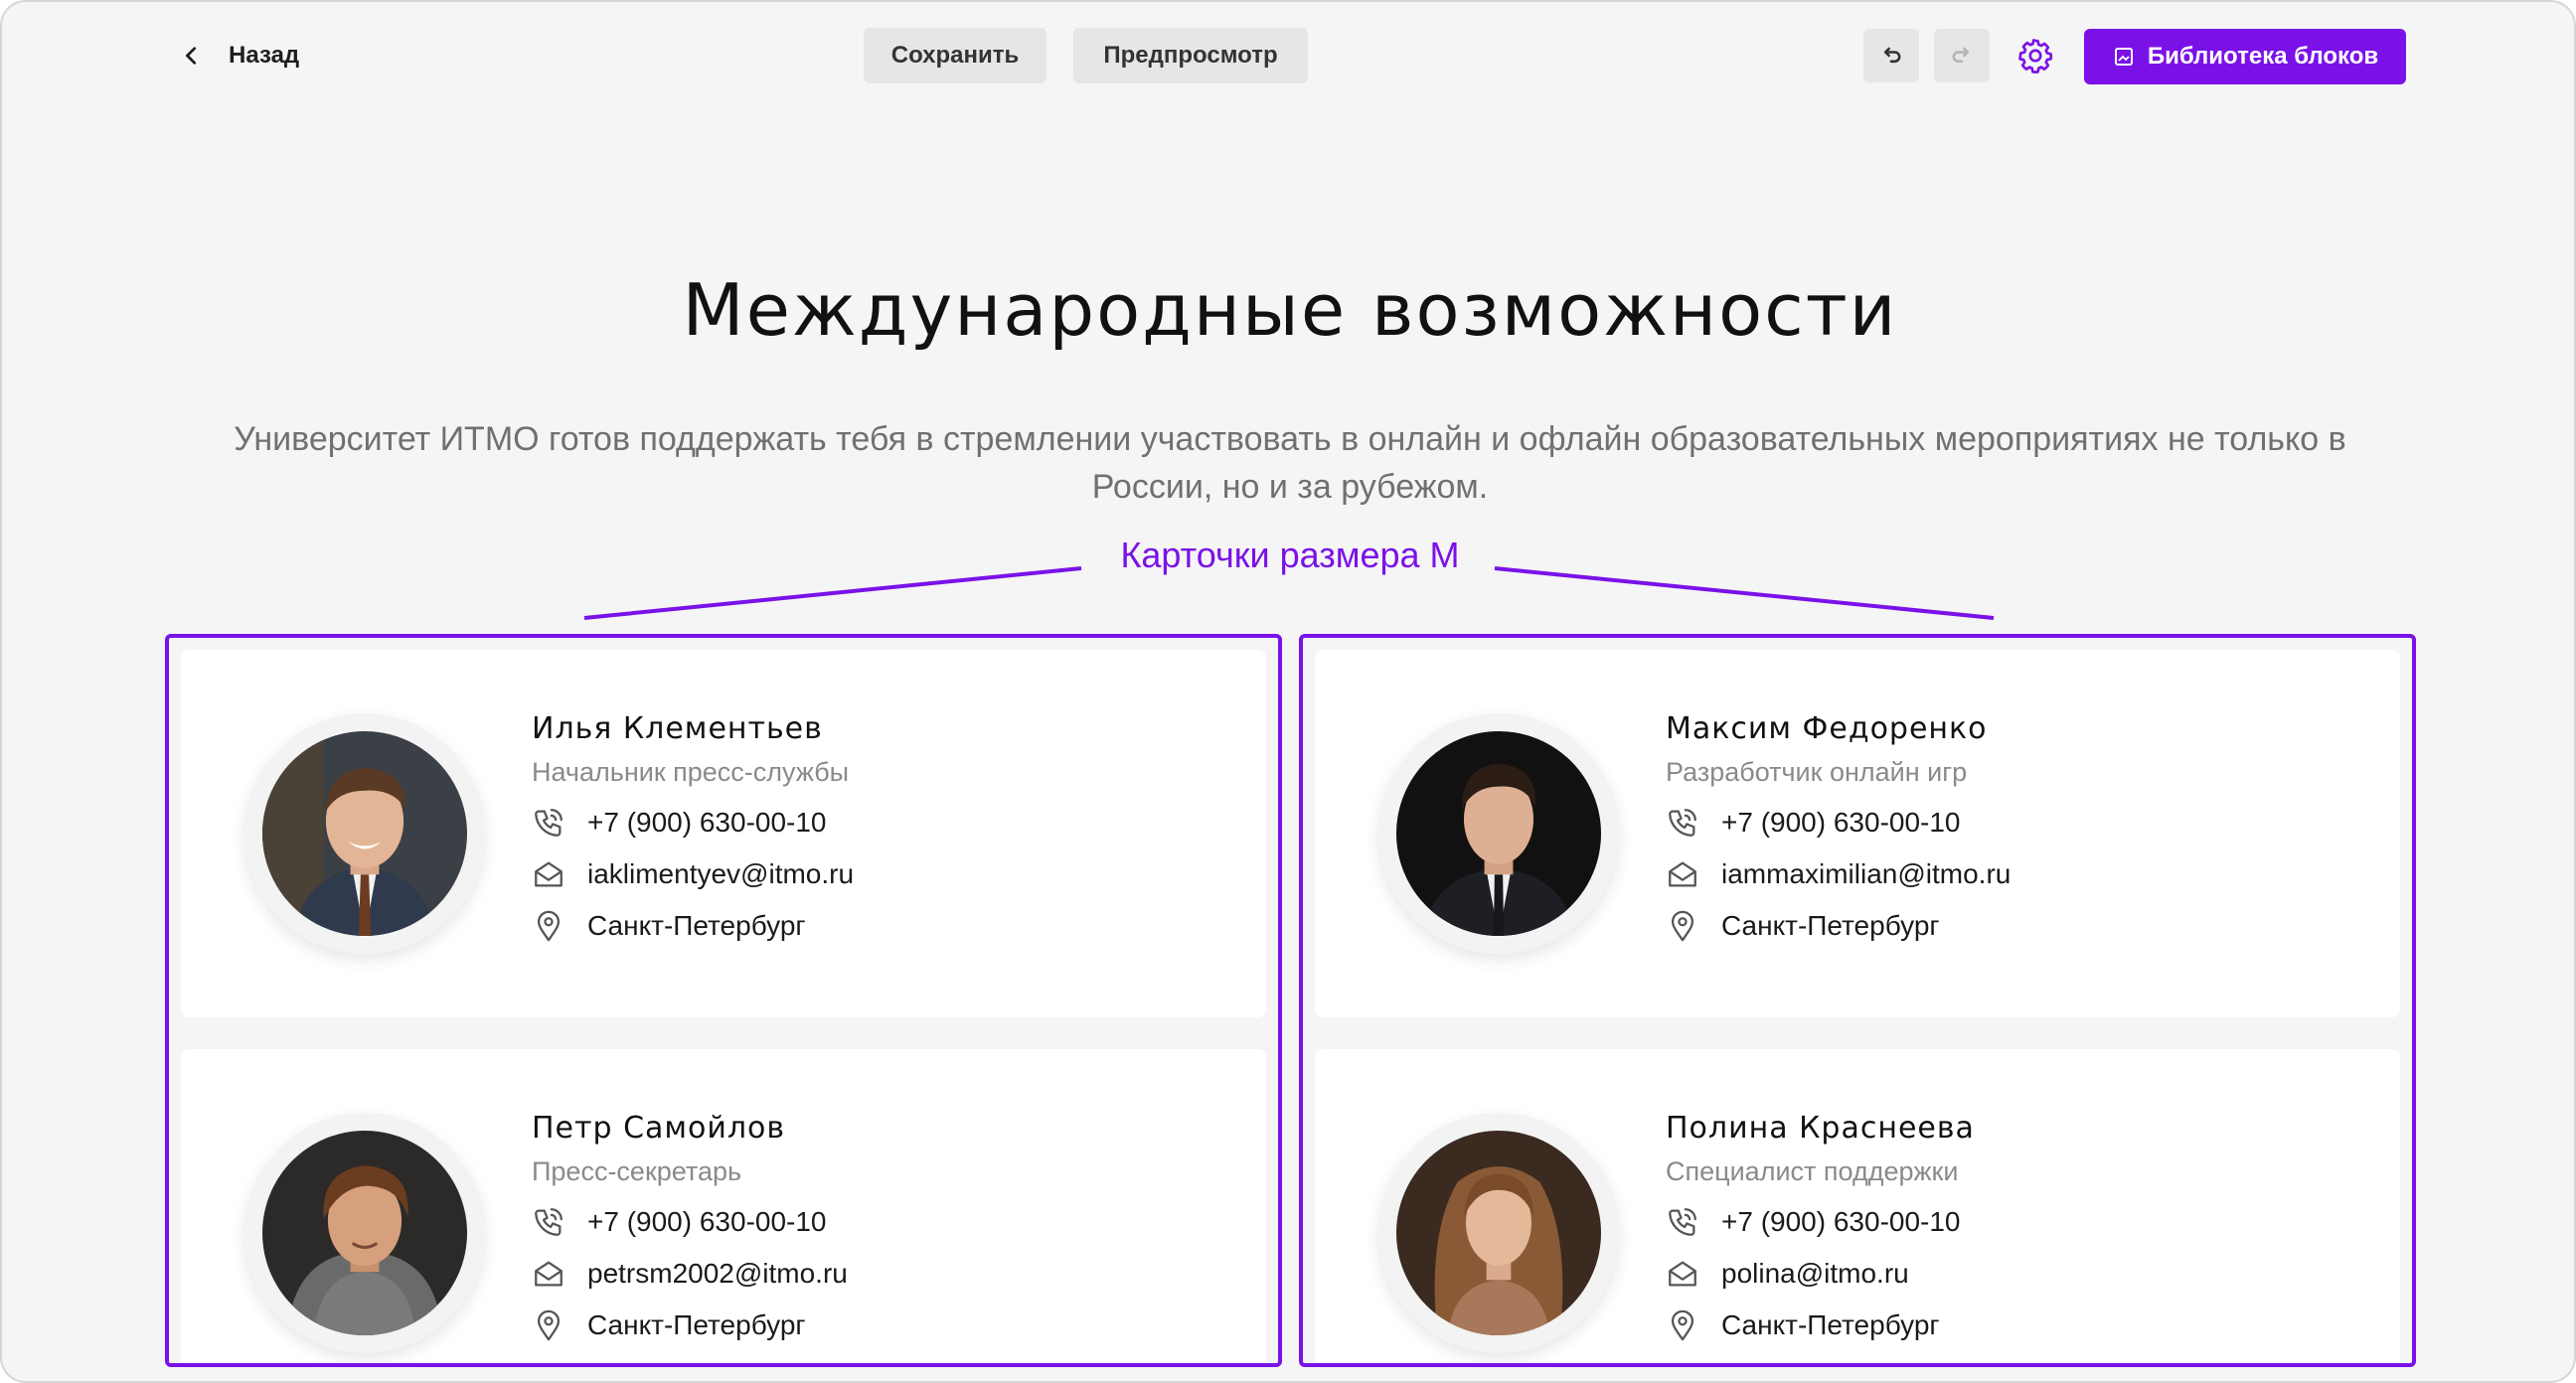 The image size is (2576, 1383). I want to click on contact-email: petrsm2002@itmo.ru, so click(690, 1274).